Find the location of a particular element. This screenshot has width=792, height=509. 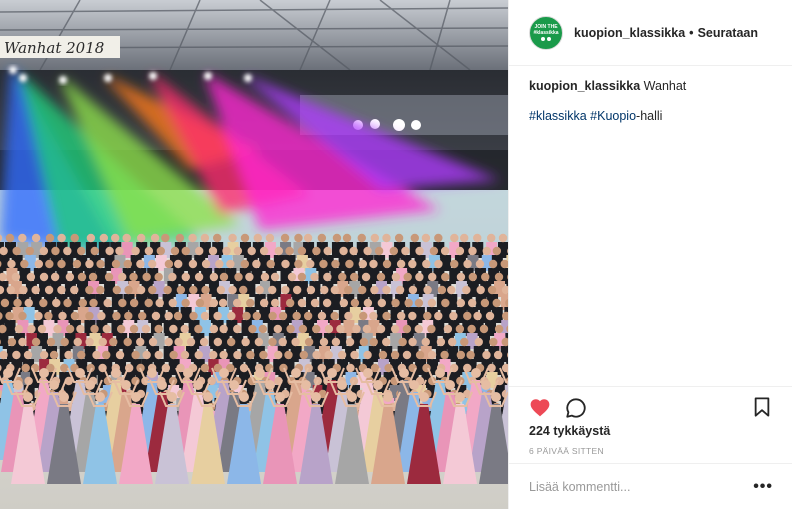

action-bar is located at coordinates (650, 406).